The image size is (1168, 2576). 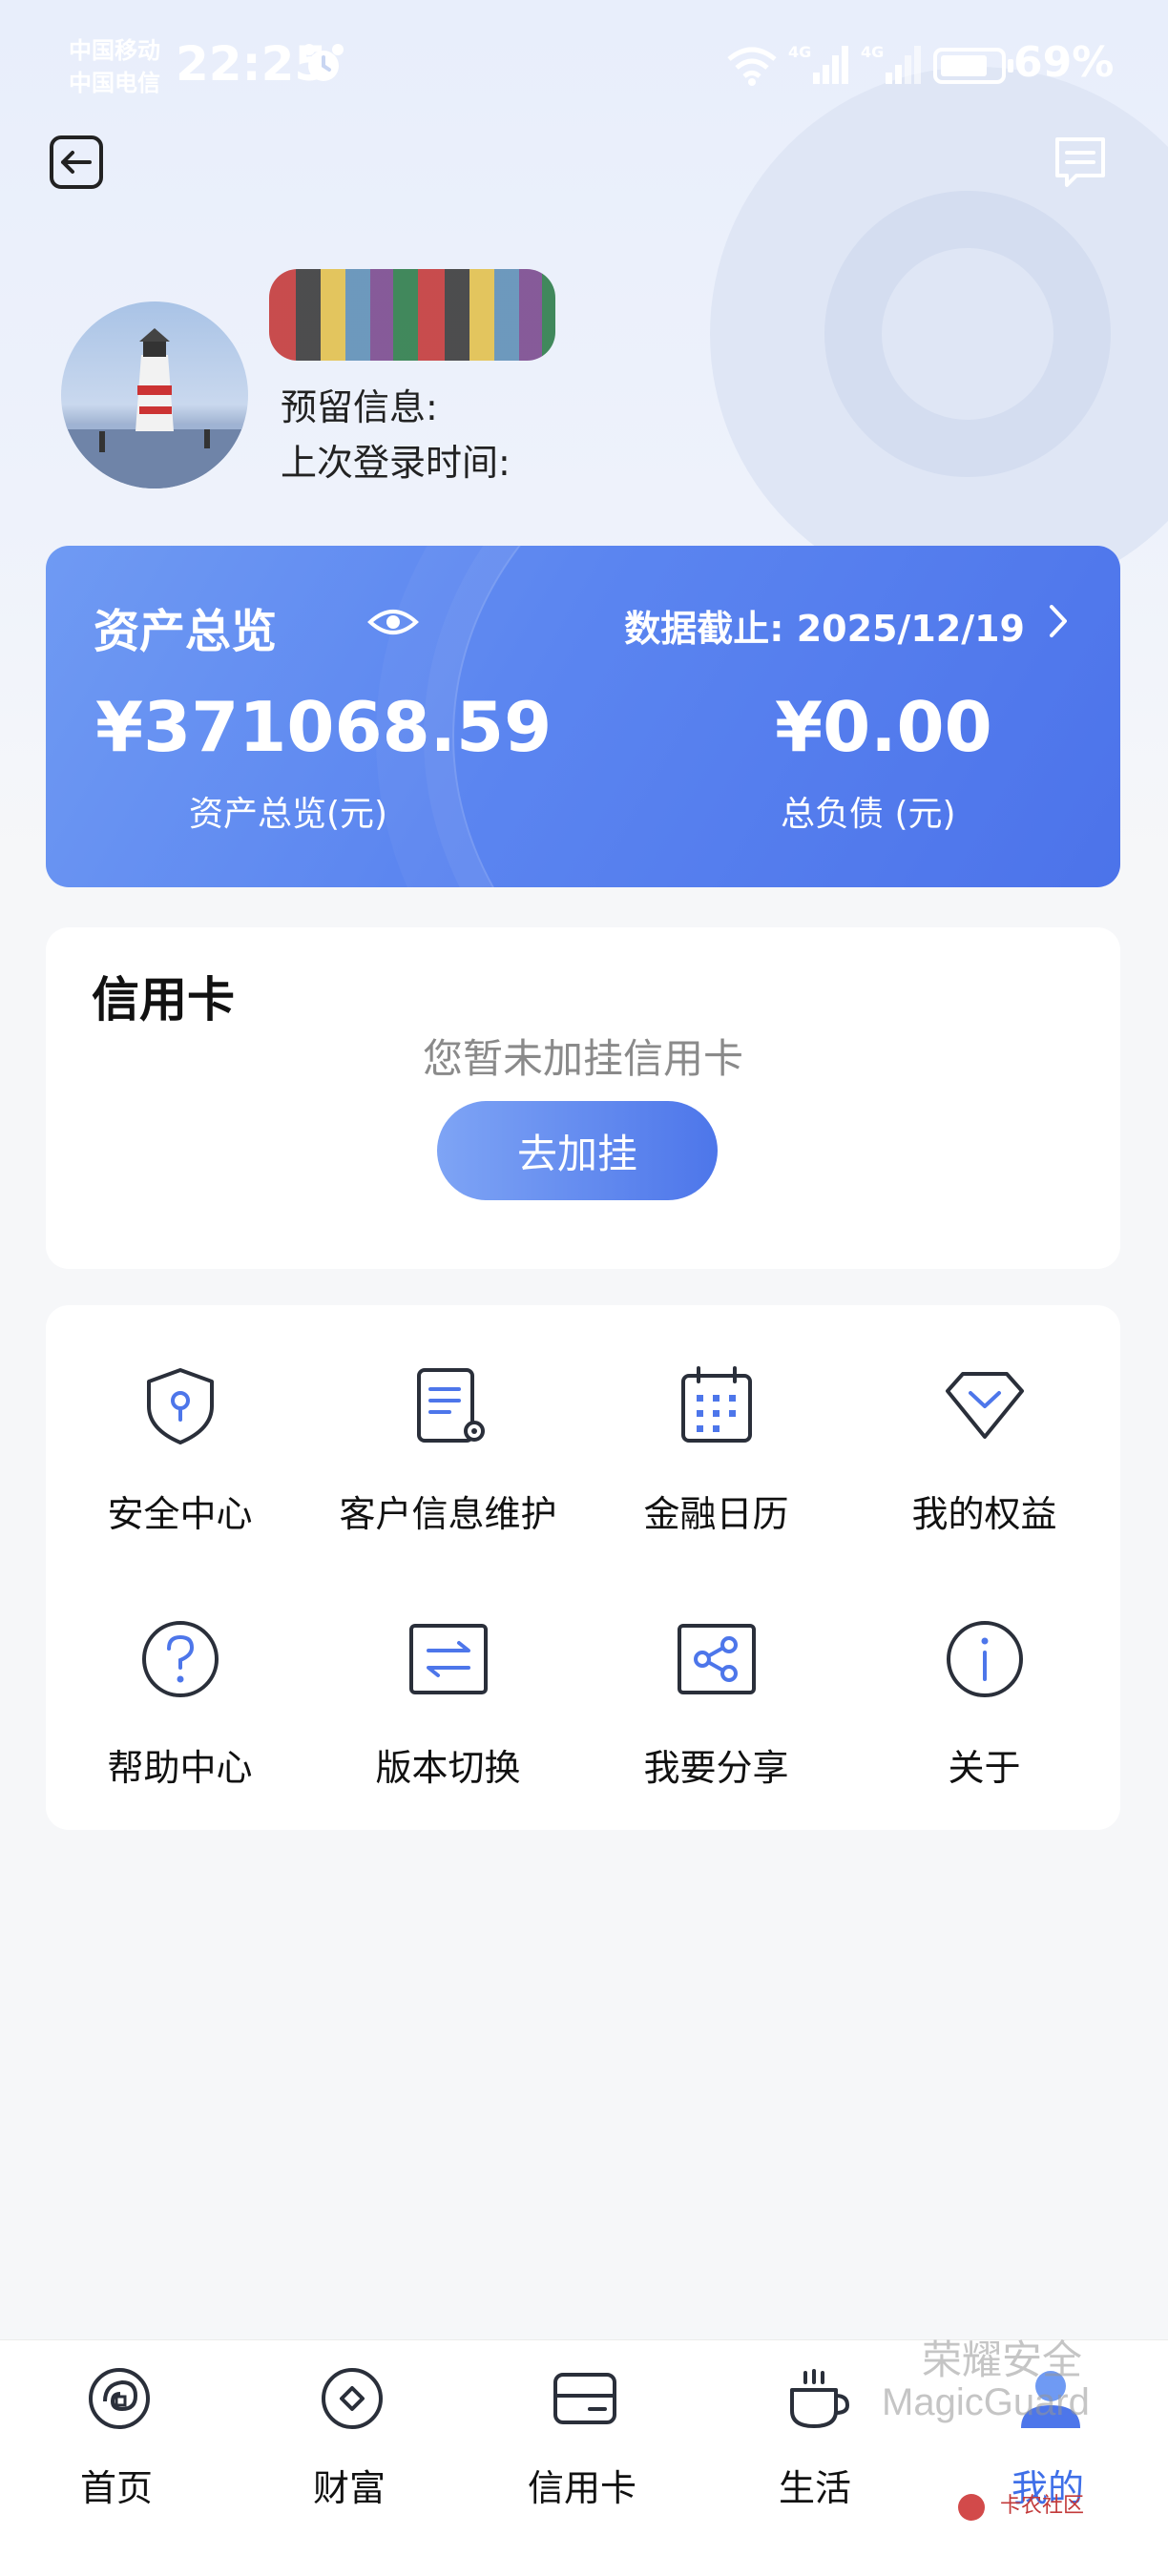 What do you see at coordinates (971, 2507) in the screenshot?
I see `forum-logo-icon` at bounding box center [971, 2507].